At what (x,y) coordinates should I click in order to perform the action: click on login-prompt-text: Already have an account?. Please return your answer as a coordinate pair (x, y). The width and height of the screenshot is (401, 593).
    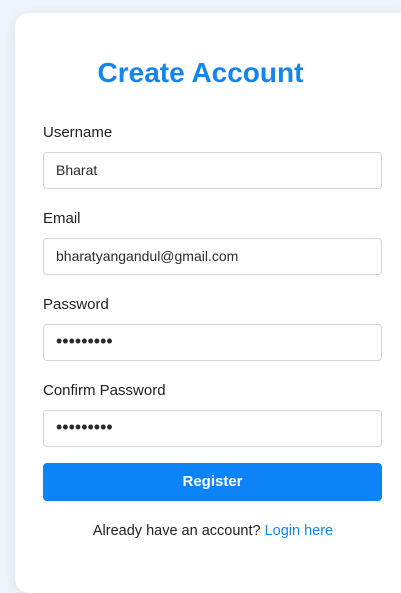
    Looking at the image, I should click on (176, 531).